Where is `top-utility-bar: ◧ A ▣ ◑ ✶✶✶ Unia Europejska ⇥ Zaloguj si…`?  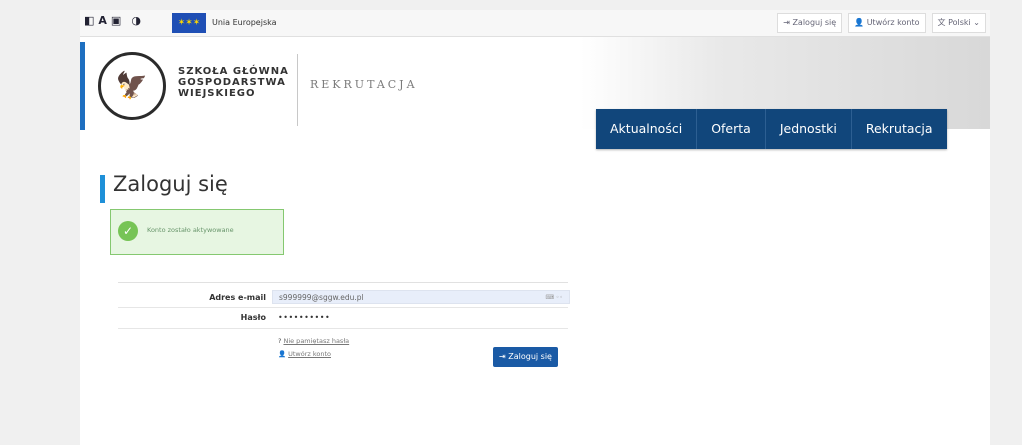 top-utility-bar: ◧ A ▣ ◑ ✶✶✶ Unia Europejska ⇥ Zaloguj si… is located at coordinates (535, 23).